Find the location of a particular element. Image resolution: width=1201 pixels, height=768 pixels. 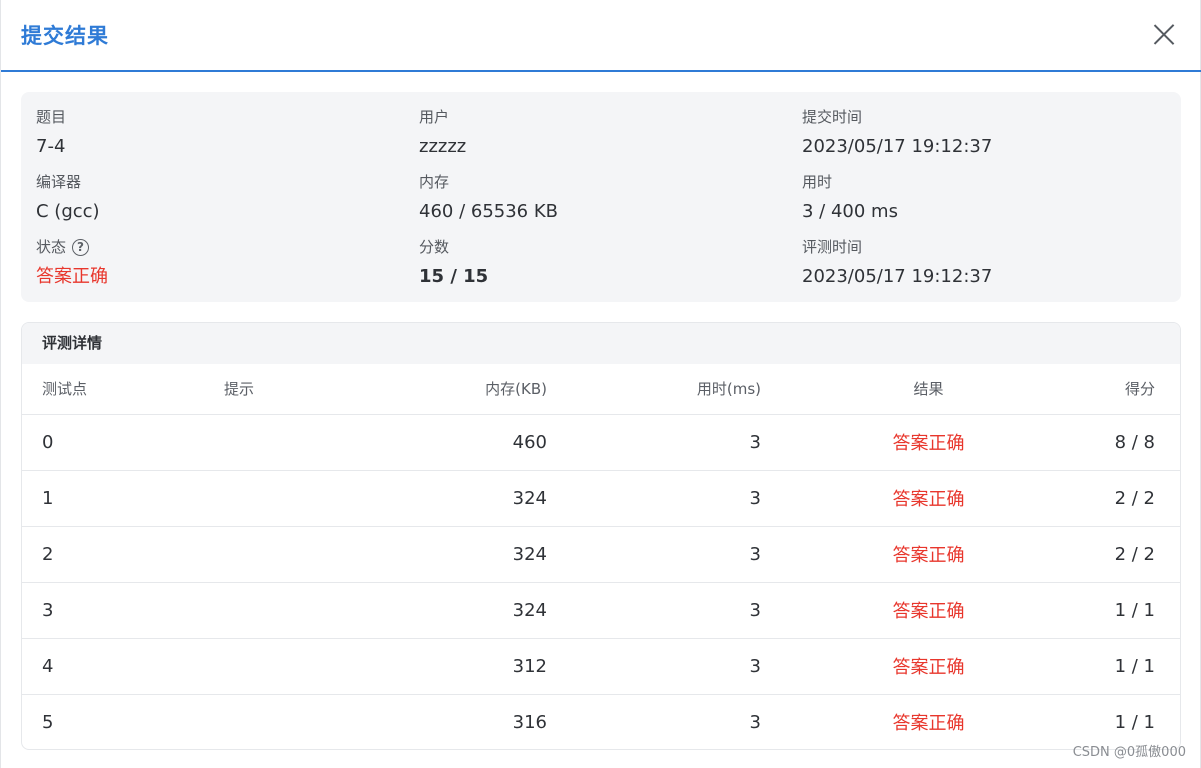

memory-value: 460 / 65536 KB is located at coordinates (488, 211).